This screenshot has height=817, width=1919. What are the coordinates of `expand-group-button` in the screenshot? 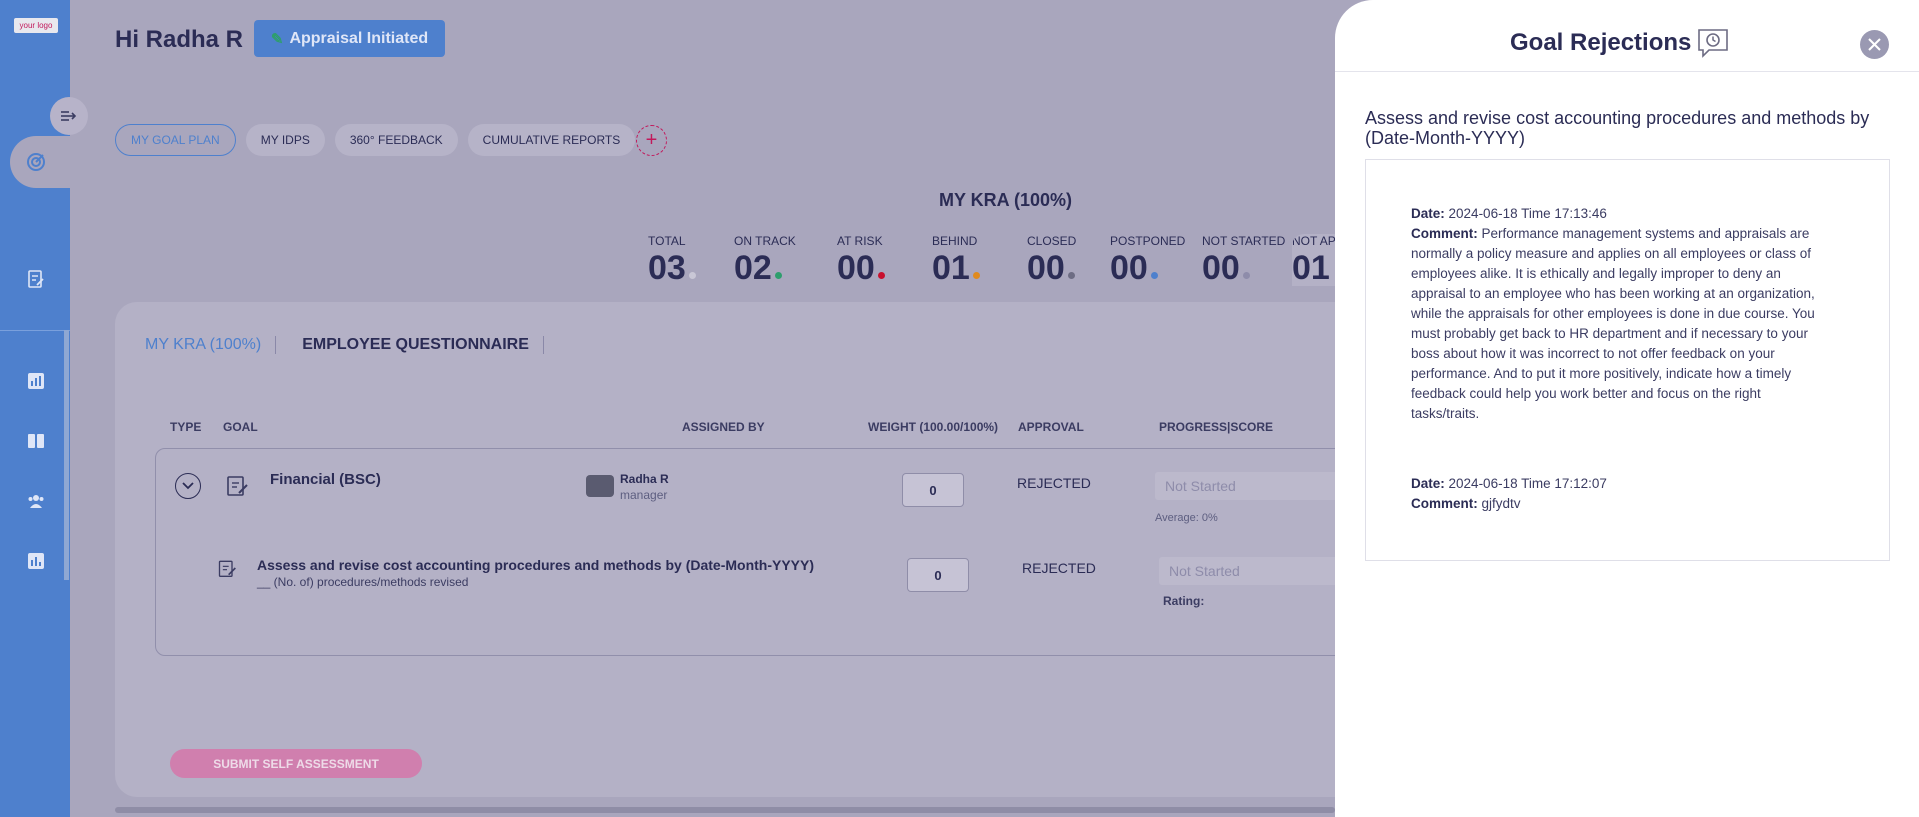 It's located at (188, 486).